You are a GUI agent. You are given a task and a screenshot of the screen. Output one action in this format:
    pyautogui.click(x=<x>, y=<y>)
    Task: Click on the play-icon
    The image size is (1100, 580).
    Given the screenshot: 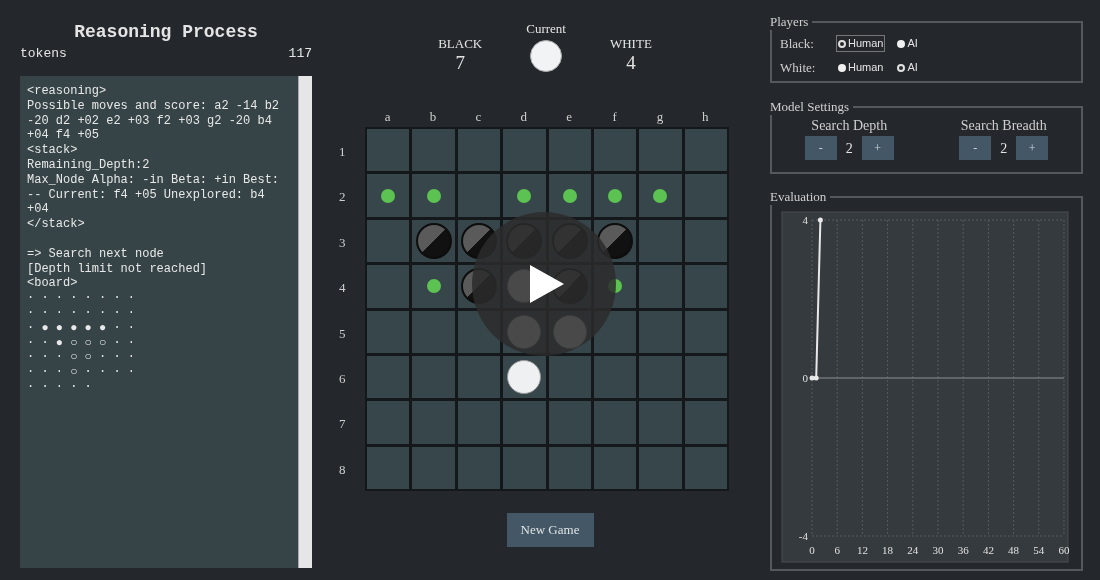 What is the action you would take?
    pyautogui.click(x=546, y=284)
    